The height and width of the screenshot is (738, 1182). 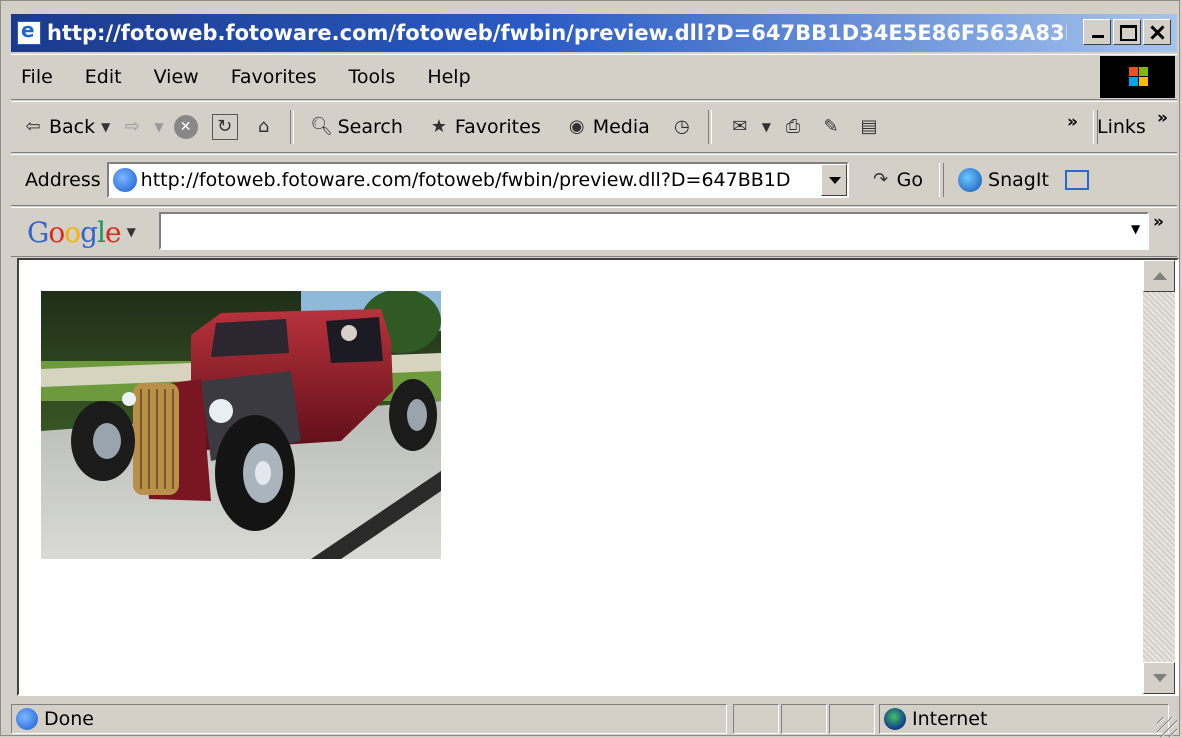 What do you see at coordinates (1121, 127) in the screenshot?
I see `links-button: Links` at bounding box center [1121, 127].